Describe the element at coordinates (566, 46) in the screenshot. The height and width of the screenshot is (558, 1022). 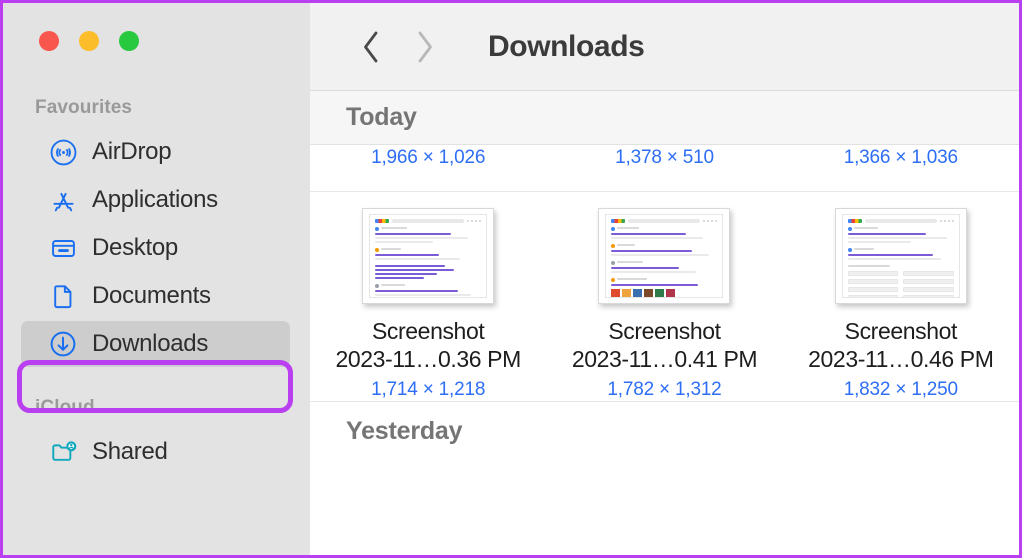
I see `page-title: Downloads` at that location.